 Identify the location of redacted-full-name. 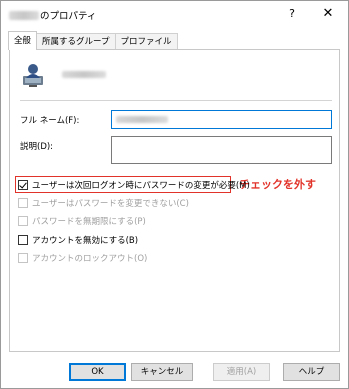
(142, 119).